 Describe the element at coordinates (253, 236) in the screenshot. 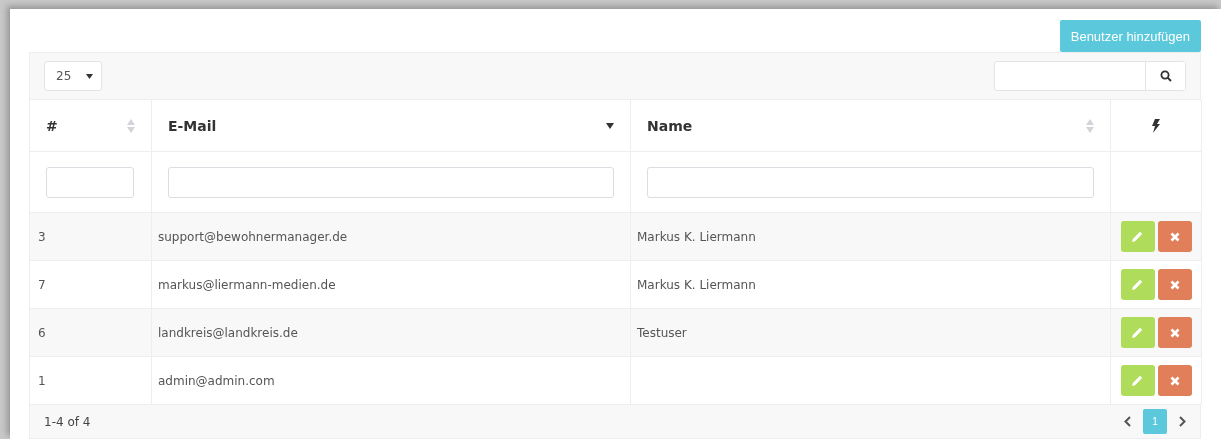

I see `table-cell: support@bewohnermanager.de` at that location.